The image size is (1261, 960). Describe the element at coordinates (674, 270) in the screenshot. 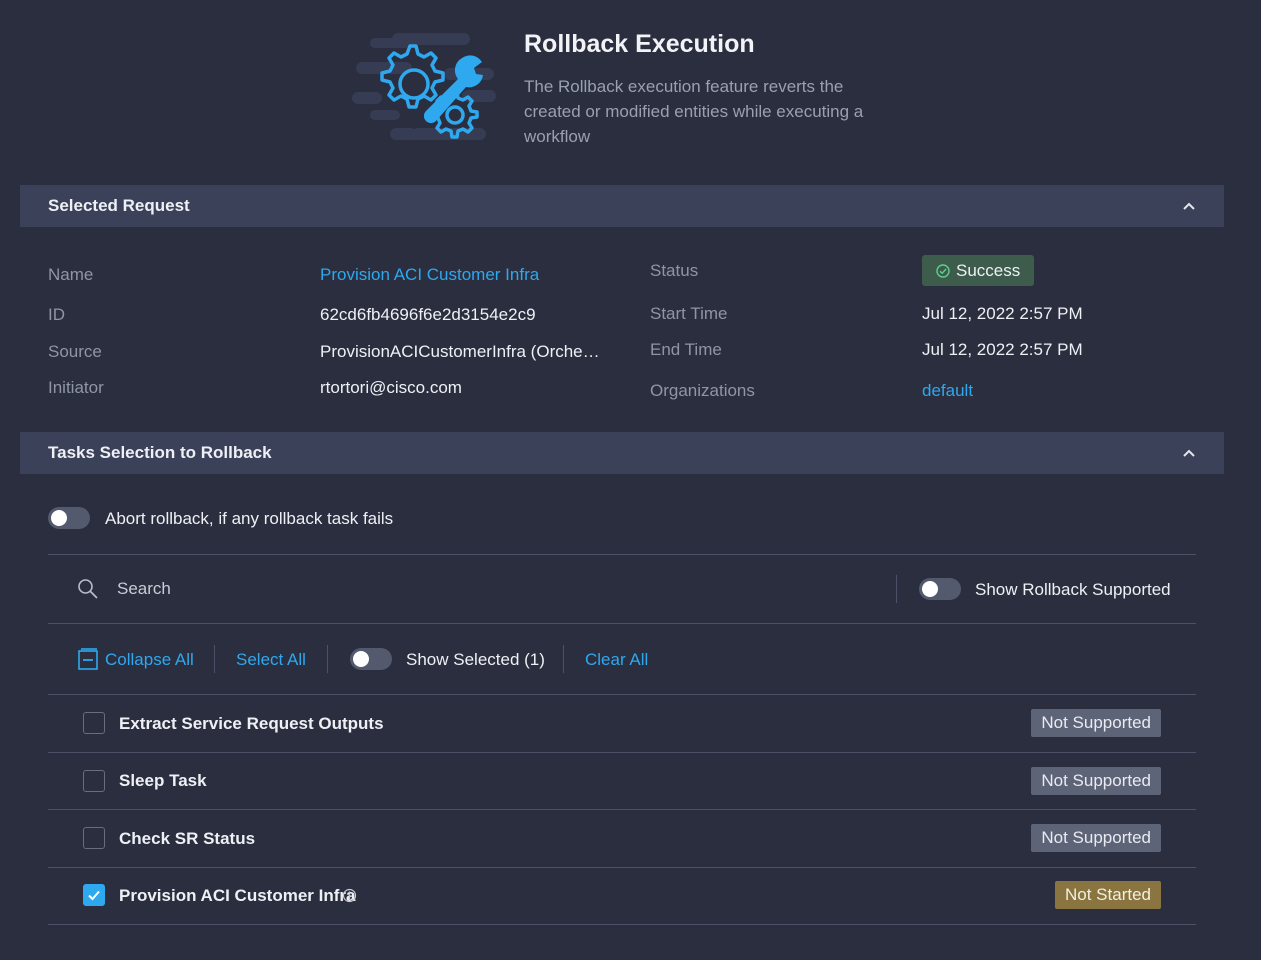

I see `status-label: Status` at that location.